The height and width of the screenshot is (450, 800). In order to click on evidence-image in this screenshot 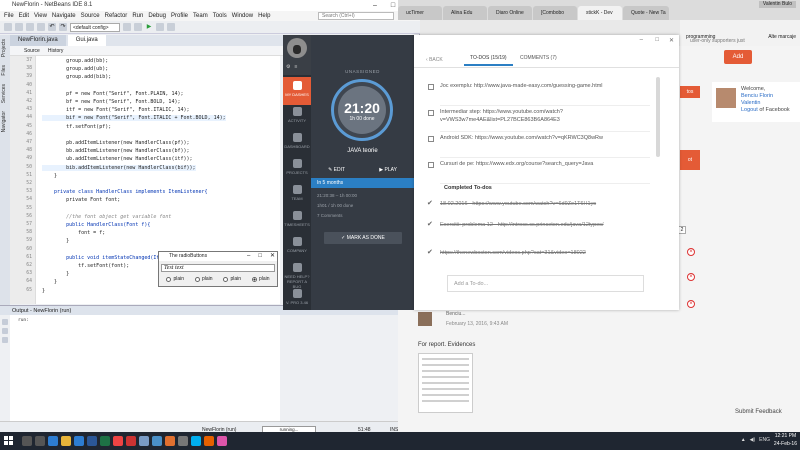, I will do `click(445, 383)`.